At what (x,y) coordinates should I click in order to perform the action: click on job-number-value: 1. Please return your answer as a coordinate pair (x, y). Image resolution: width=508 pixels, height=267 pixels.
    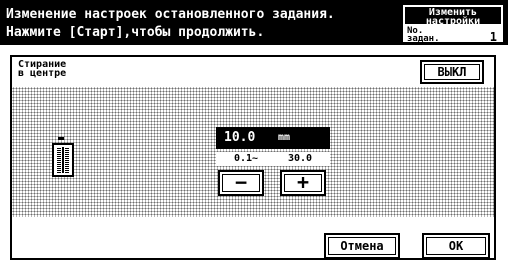
    Looking at the image, I should click on (493, 37).